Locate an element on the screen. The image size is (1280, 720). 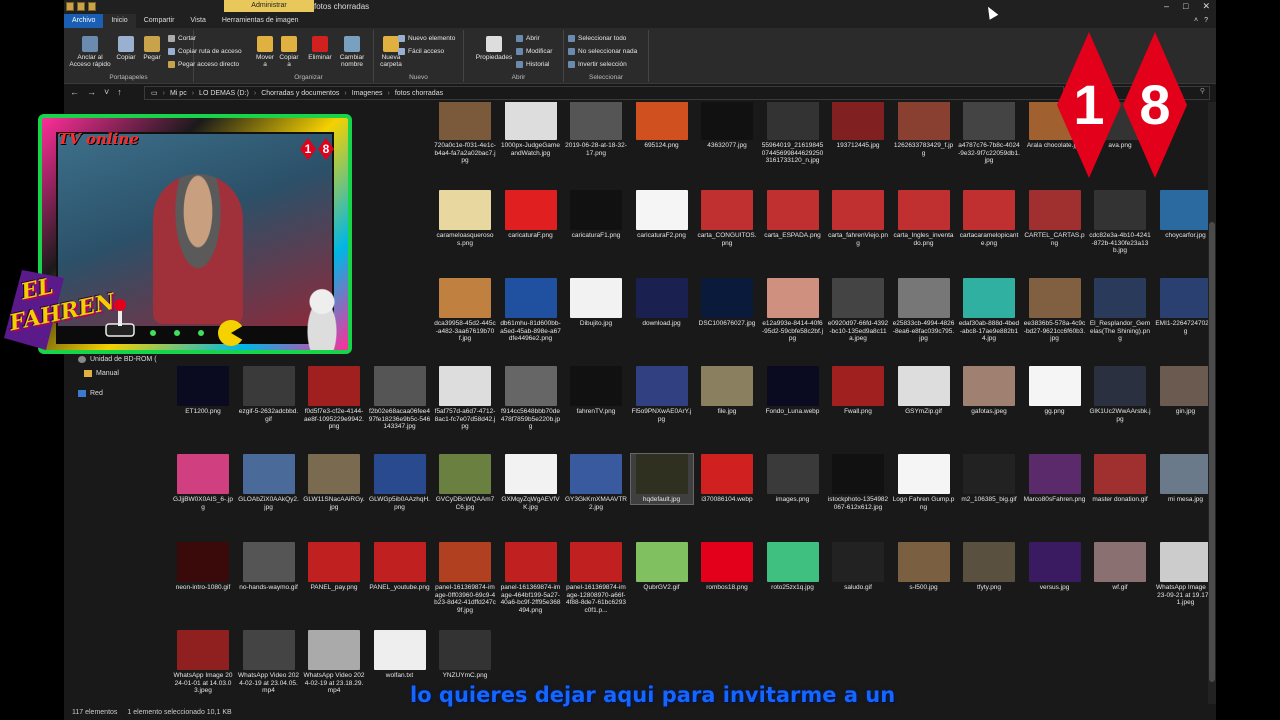
tab-archivo: Archivo is located at coordinates (84, 21).